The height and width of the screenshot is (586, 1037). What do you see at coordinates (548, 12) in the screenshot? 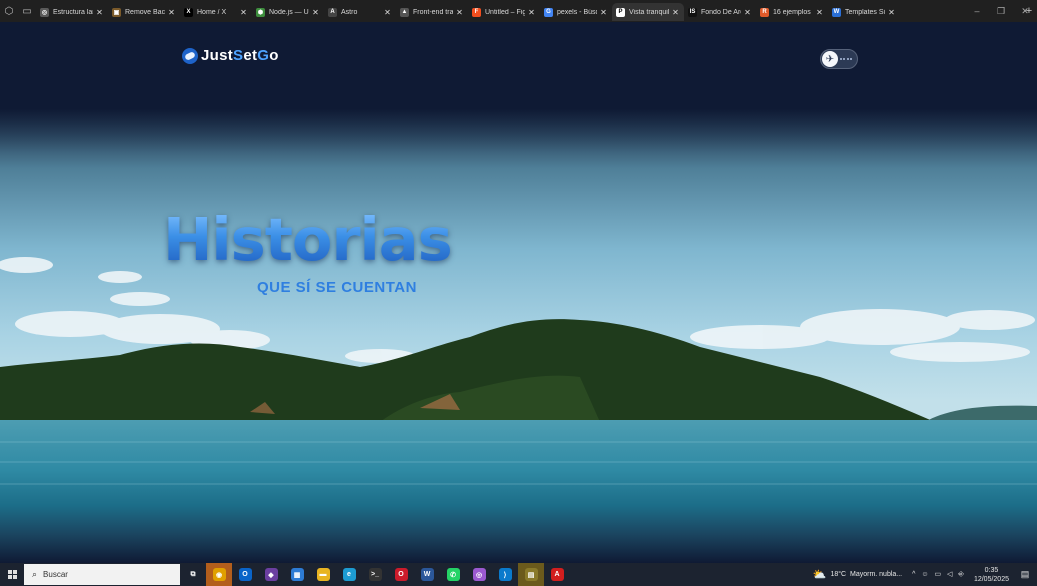
I see `tab-favicon-icon: G` at bounding box center [548, 12].